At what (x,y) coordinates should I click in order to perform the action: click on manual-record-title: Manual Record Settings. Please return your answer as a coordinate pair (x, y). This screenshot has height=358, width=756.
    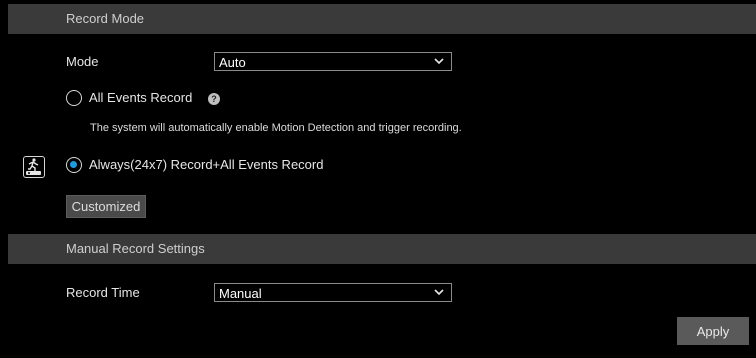
    Looking at the image, I should click on (135, 248).